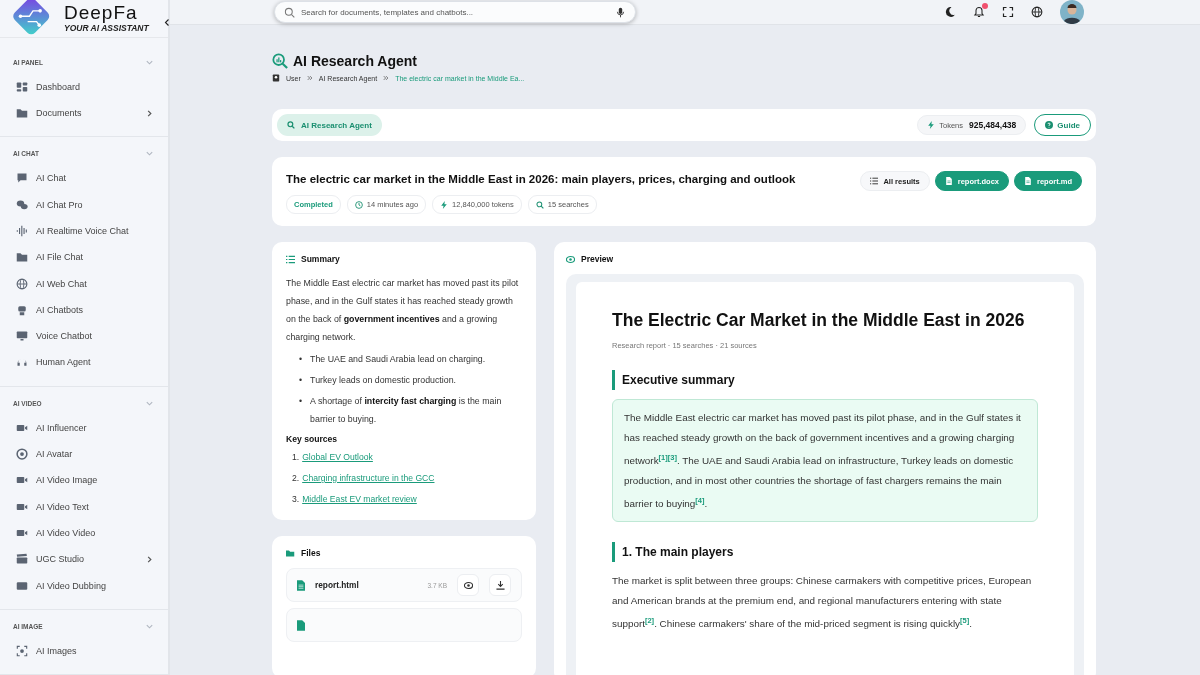 This screenshot has height=675, width=1200. I want to click on nav-item: AI Avatar, so click(84, 454).